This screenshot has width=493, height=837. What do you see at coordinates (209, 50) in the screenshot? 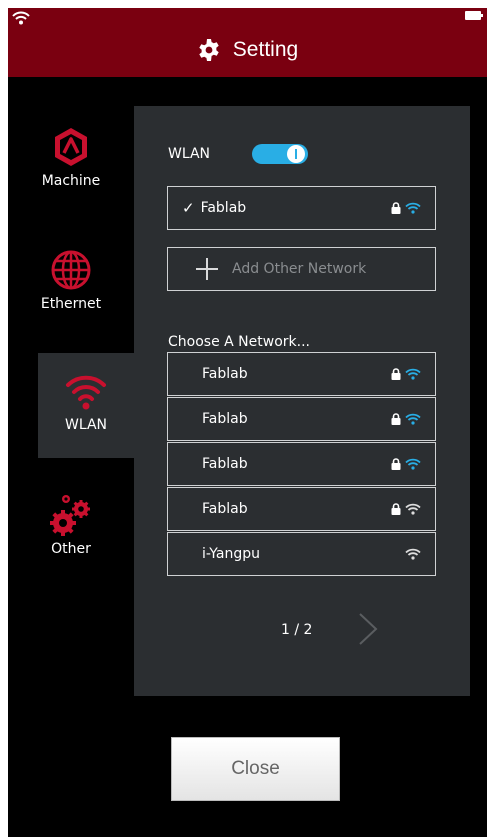
I see `gear-icon` at bounding box center [209, 50].